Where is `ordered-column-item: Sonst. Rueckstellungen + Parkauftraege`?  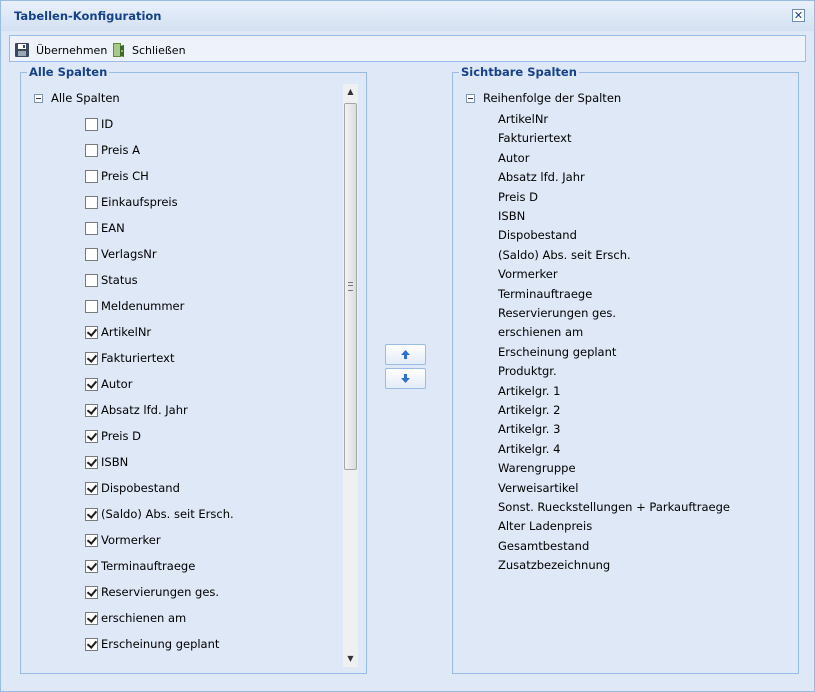
ordered-column-item: Sonst. Rueckstellungen + Parkauftraege is located at coordinates (614, 507).